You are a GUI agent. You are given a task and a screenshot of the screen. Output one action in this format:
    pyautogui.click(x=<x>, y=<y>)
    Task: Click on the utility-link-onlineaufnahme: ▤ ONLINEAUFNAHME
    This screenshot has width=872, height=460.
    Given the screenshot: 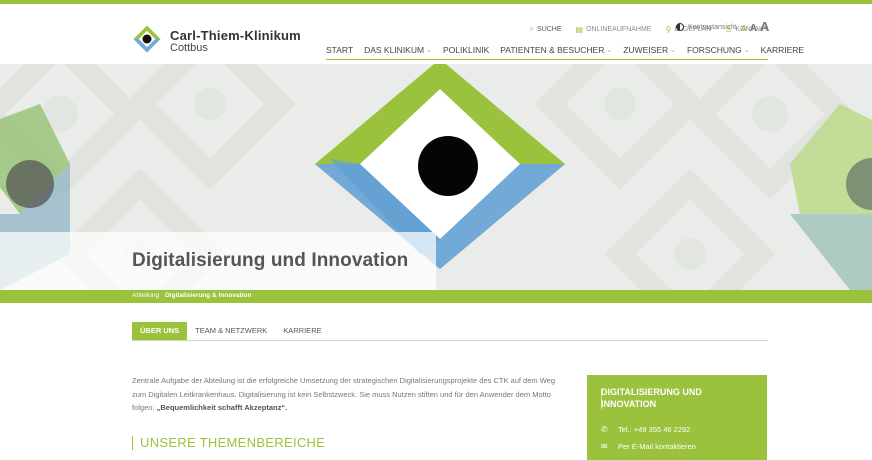 What is the action you would take?
    pyautogui.click(x=614, y=29)
    